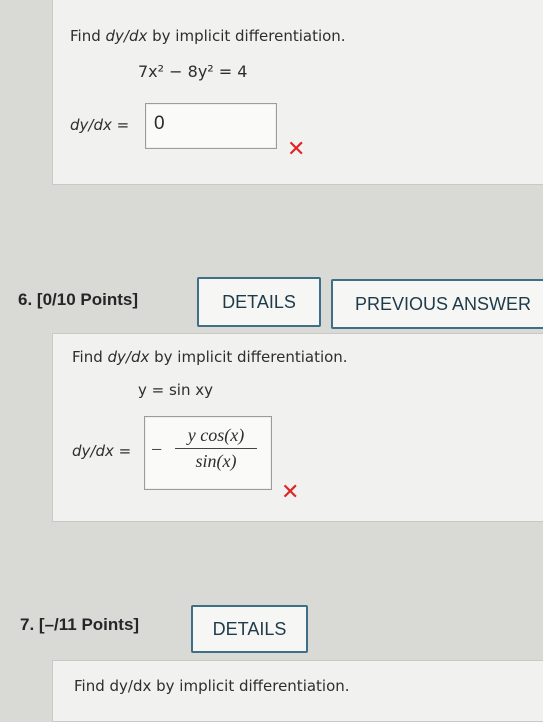 Image resolution: width=543 pixels, height=722 pixels. Describe the element at coordinates (216, 461) in the screenshot. I see `fraction-denominator: sin(x)` at that location.